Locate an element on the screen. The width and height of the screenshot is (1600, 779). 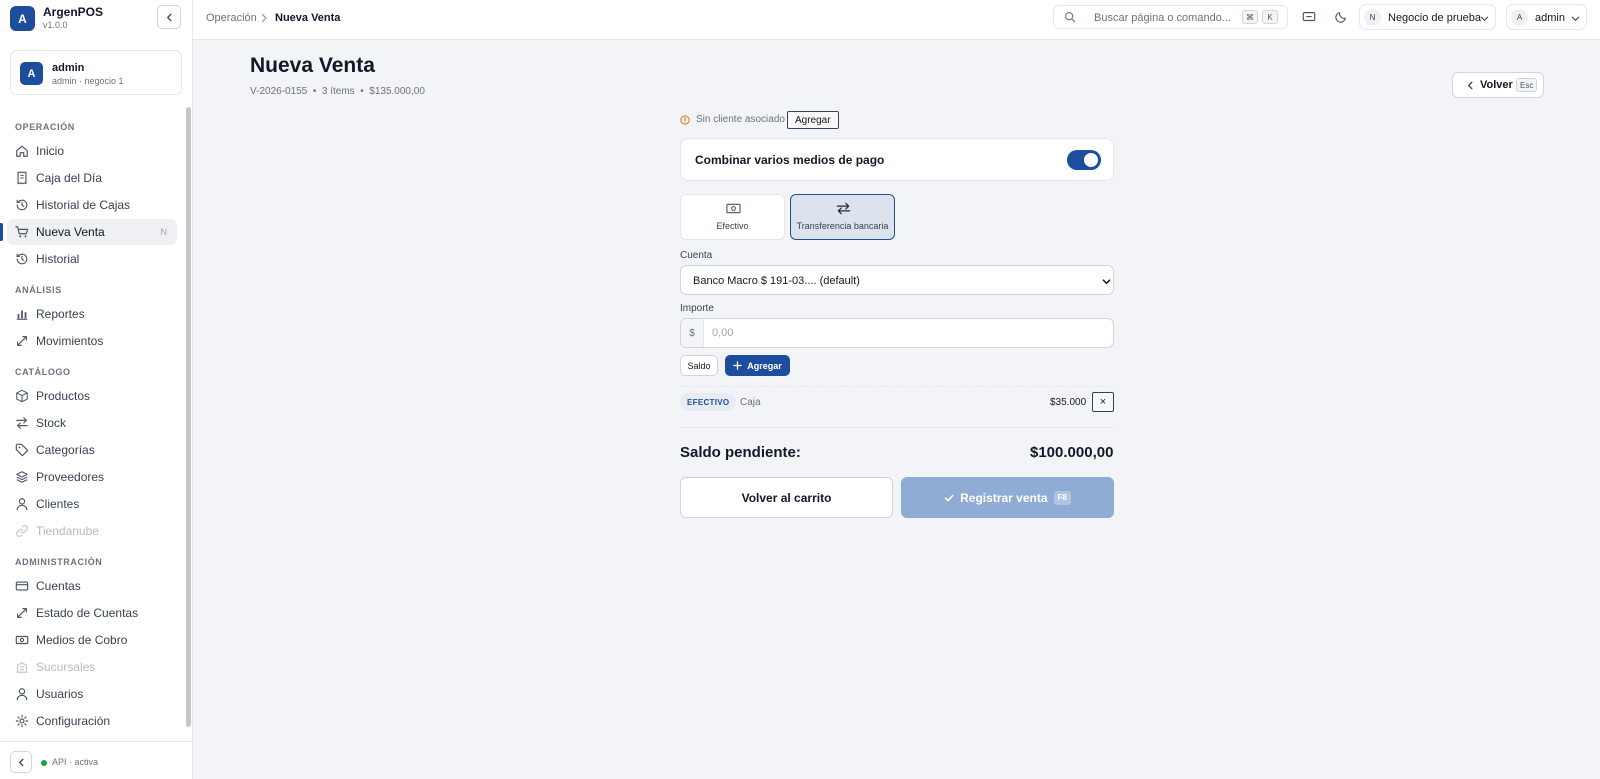
remove-payment-button: × is located at coordinates (1103, 402).